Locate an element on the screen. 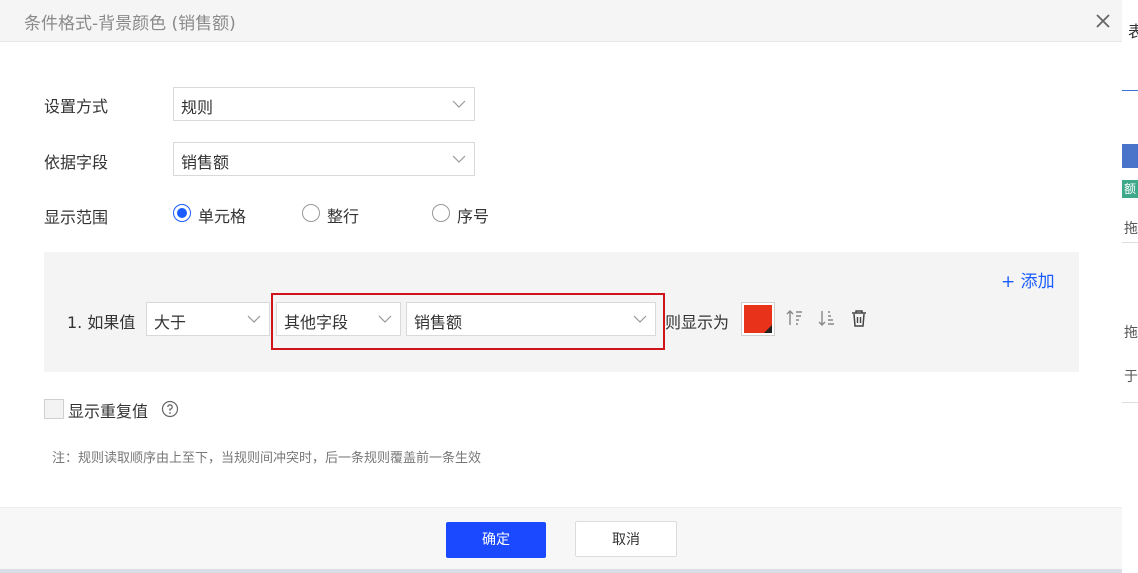 The width and height of the screenshot is (1138, 573). close-icon is located at coordinates (1103, 21).